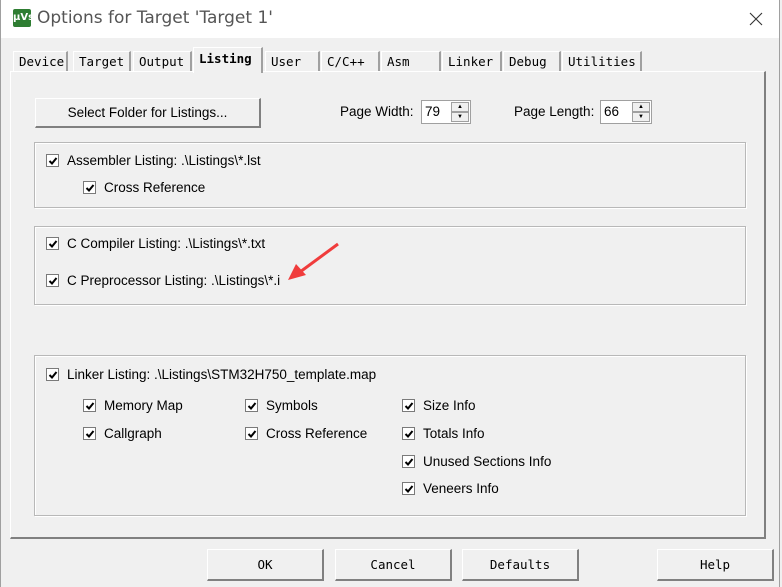 This screenshot has width=782, height=587. I want to click on page-length-up-button: ▲, so click(641, 107).